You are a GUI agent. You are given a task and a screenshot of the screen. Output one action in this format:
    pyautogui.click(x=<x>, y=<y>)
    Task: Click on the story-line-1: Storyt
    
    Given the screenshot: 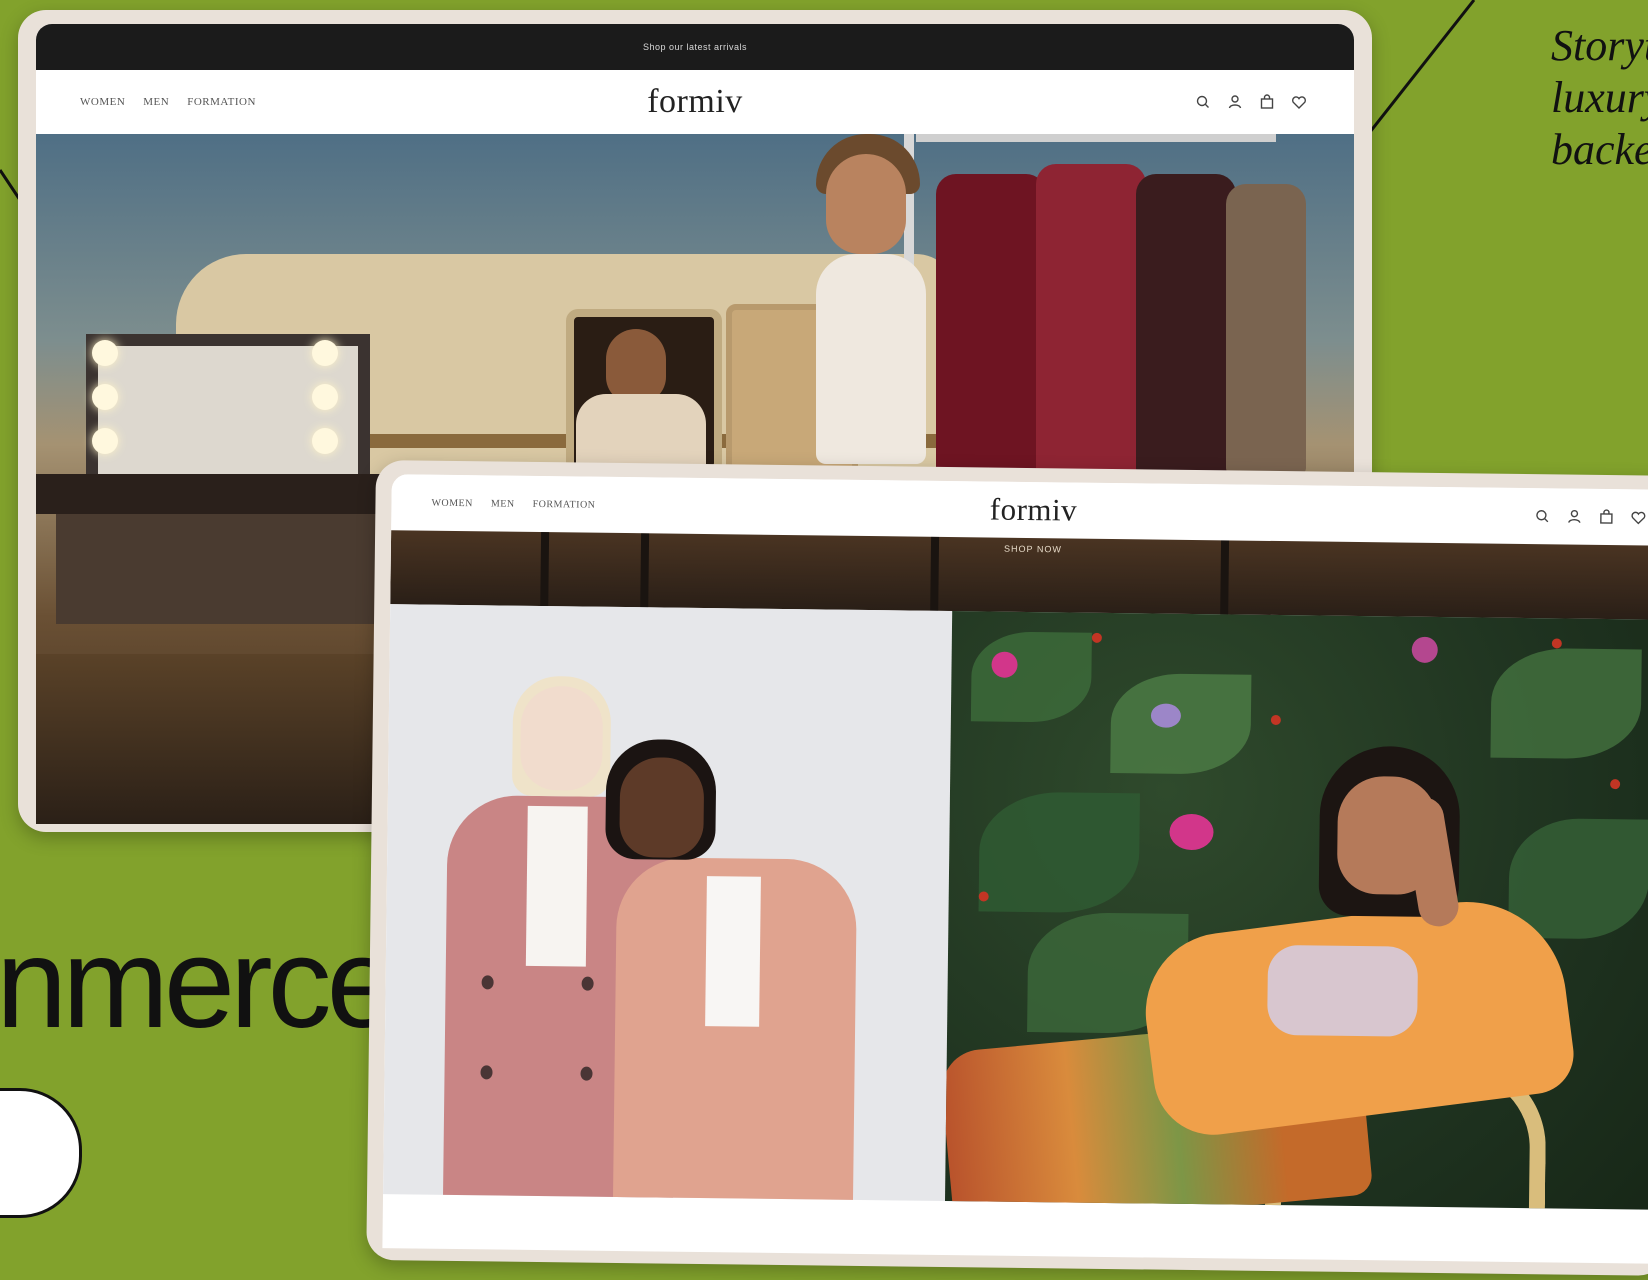 What is the action you would take?
    pyautogui.click(x=1599, y=45)
    